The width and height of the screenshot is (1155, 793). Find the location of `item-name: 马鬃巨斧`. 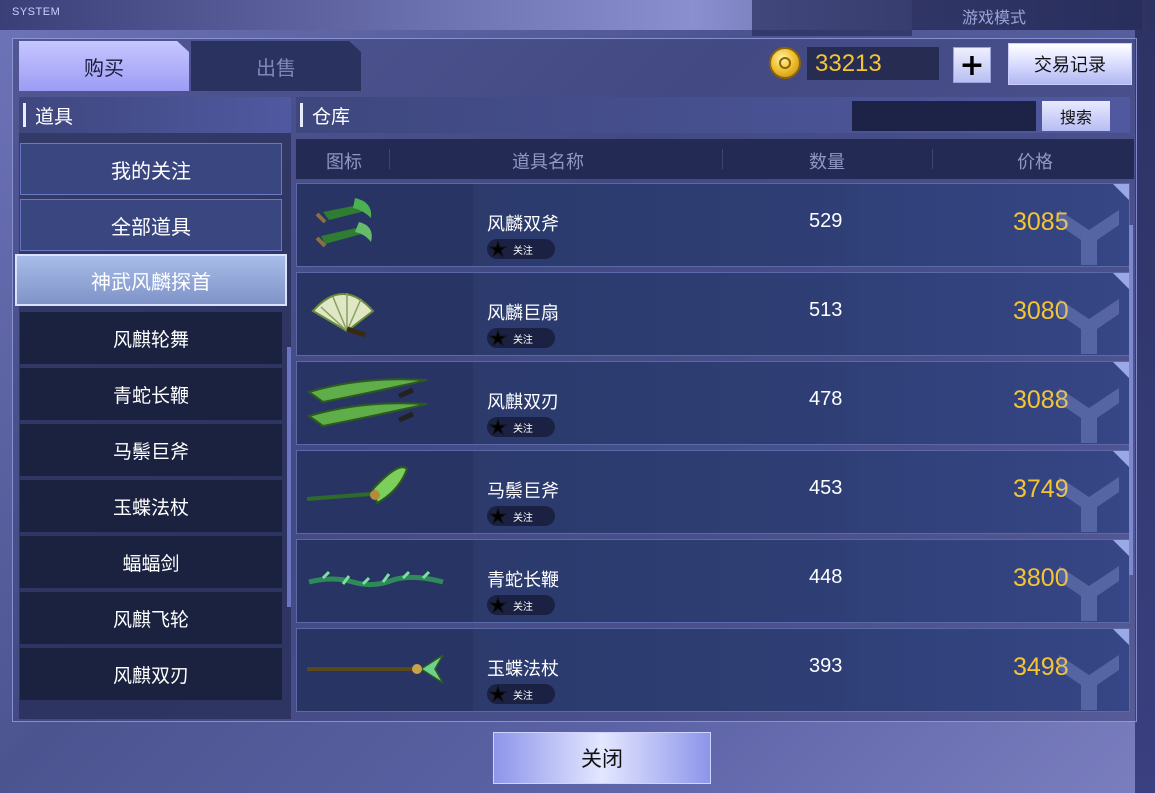

item-name: 马鬃巨斧 is located at coordinates (523, 491).